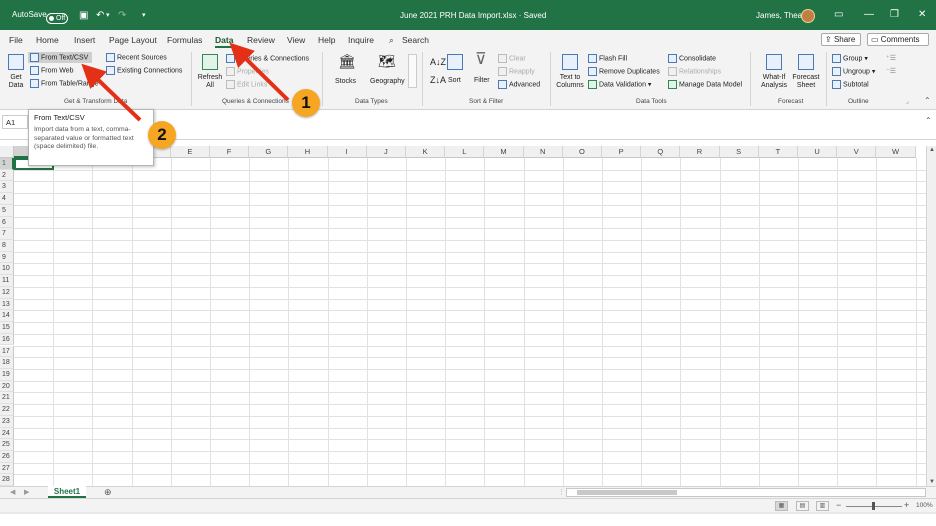  Describe the element at coordinates (16, 82) in the screenshot. I see `get-data-button: Get Data` at that location.